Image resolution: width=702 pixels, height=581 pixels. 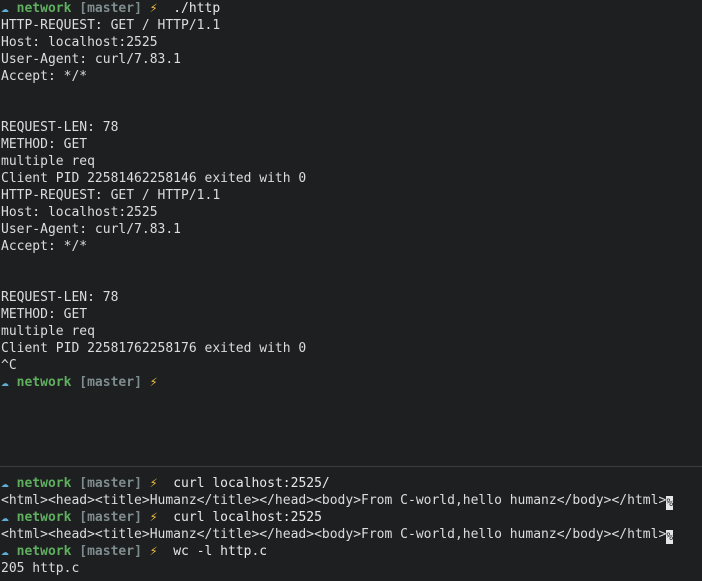 What do you see at coordinates (220, 551) in the screenshot?
I see `command-text: wc -l http.c` at bounding box center [220, 551].